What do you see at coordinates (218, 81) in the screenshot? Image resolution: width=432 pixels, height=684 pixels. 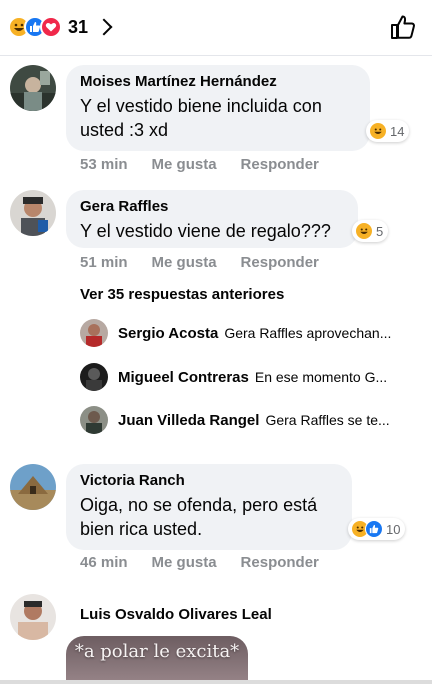 I see `comment-author: Moises Martínez Hernández` at bounding box center [218, 81].